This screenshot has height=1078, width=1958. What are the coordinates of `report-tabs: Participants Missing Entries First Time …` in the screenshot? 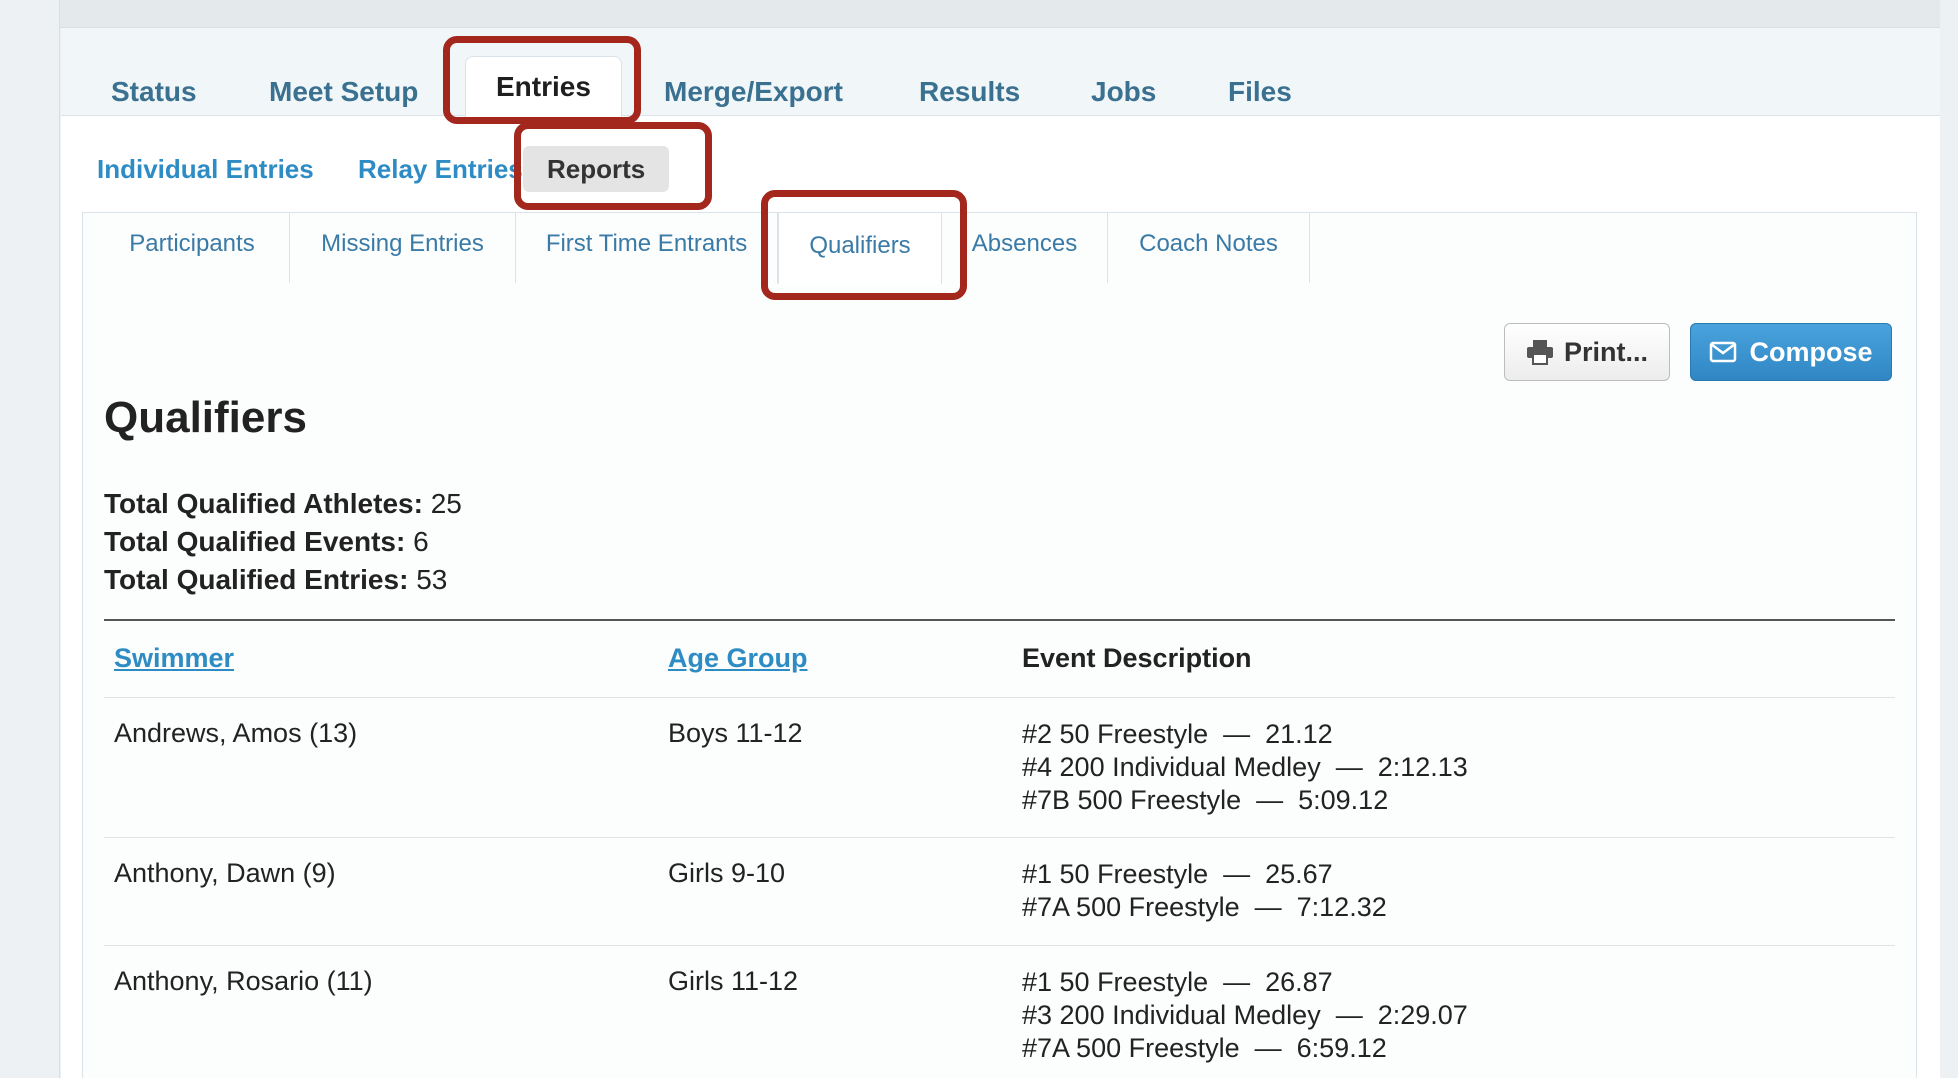 It's located at (1000, 248).